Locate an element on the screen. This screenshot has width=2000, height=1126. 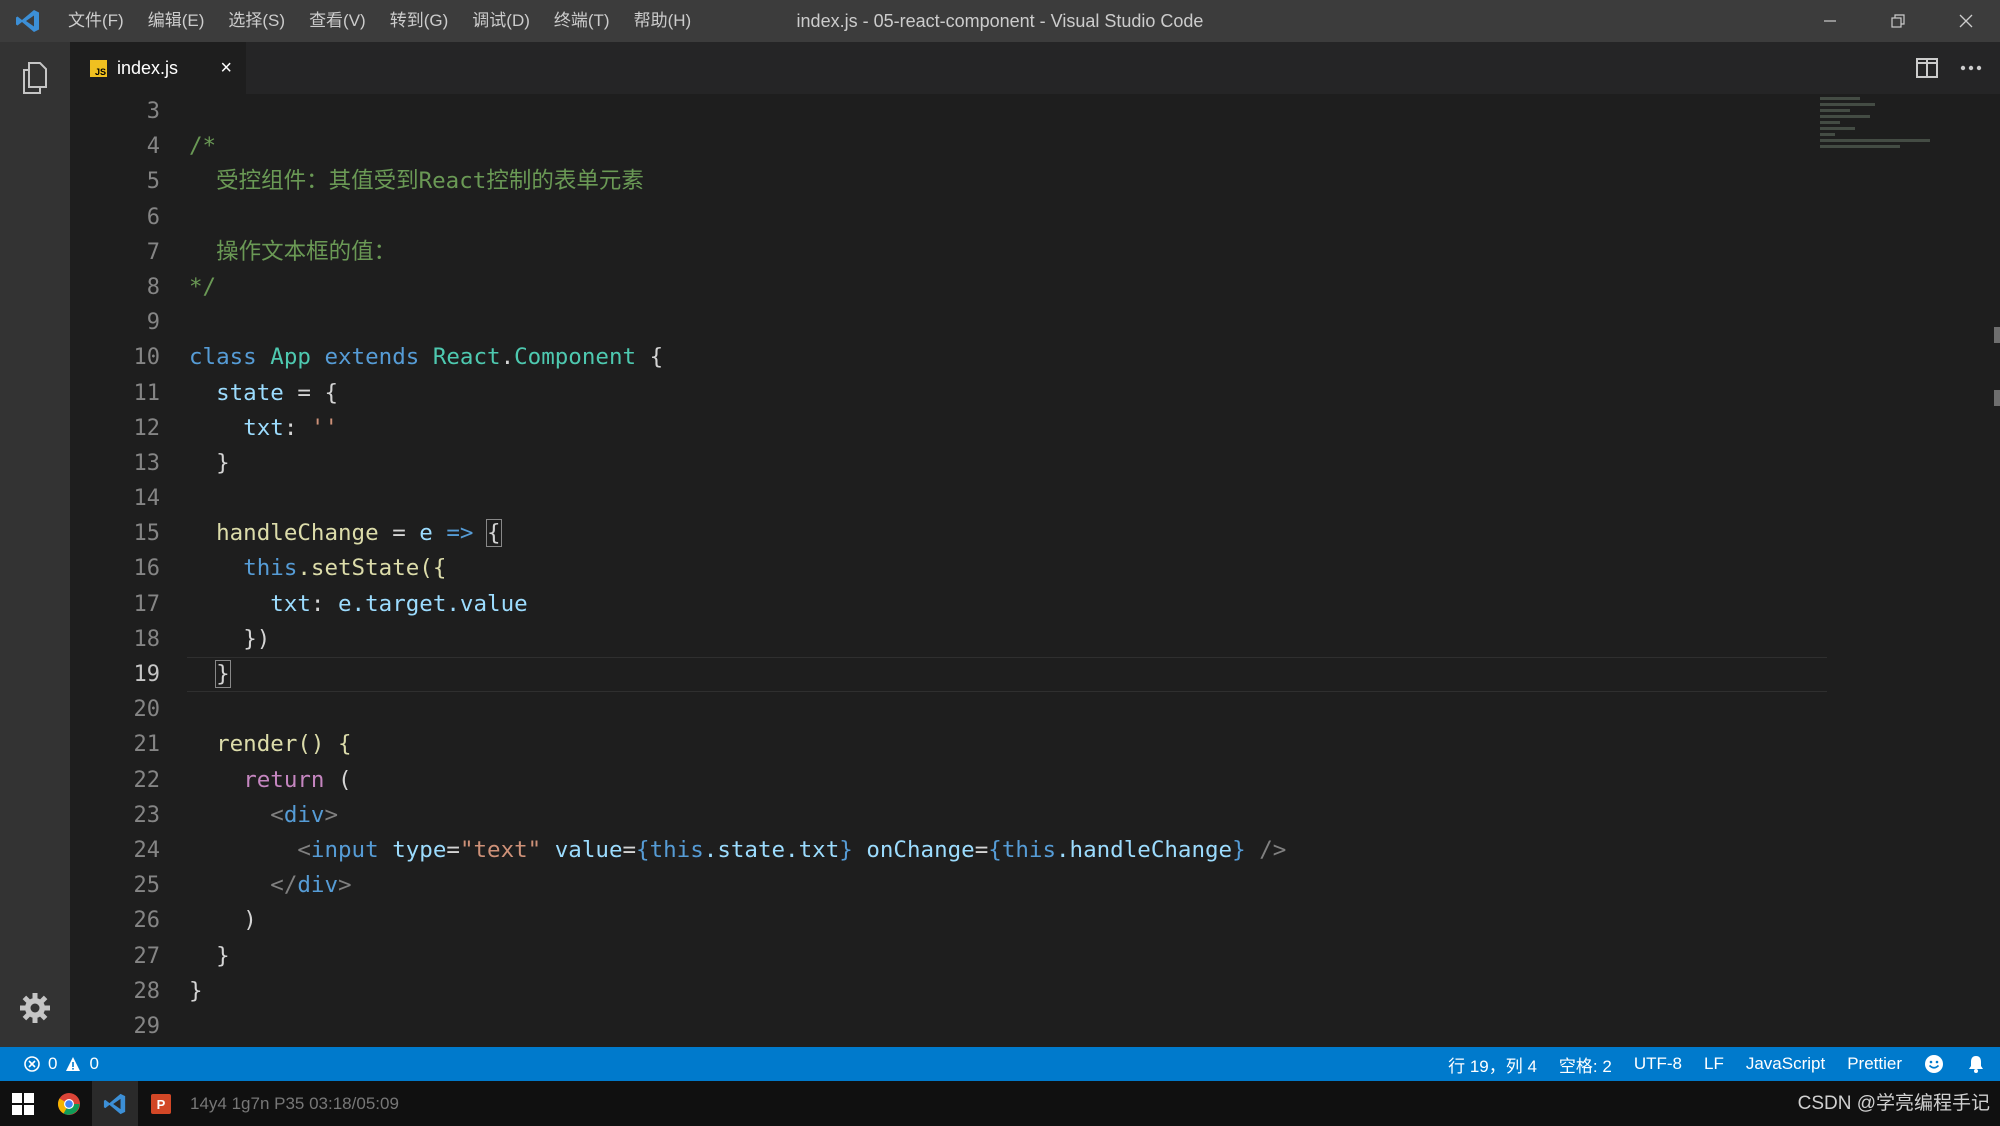
cursor-position: 行 19，列 4 is located at coordinates (1492, 1064).